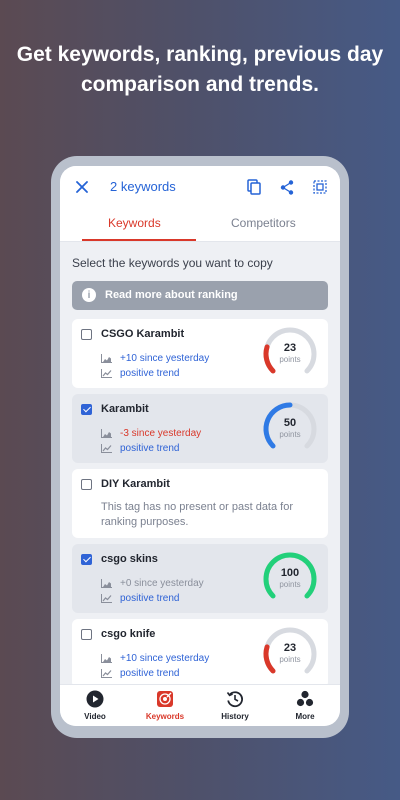 Image resolution: width=400 pixels, height=800 pixels. Describe the element at coordinates (82, 187) in the screenshot. I see `close-icon` at that location.